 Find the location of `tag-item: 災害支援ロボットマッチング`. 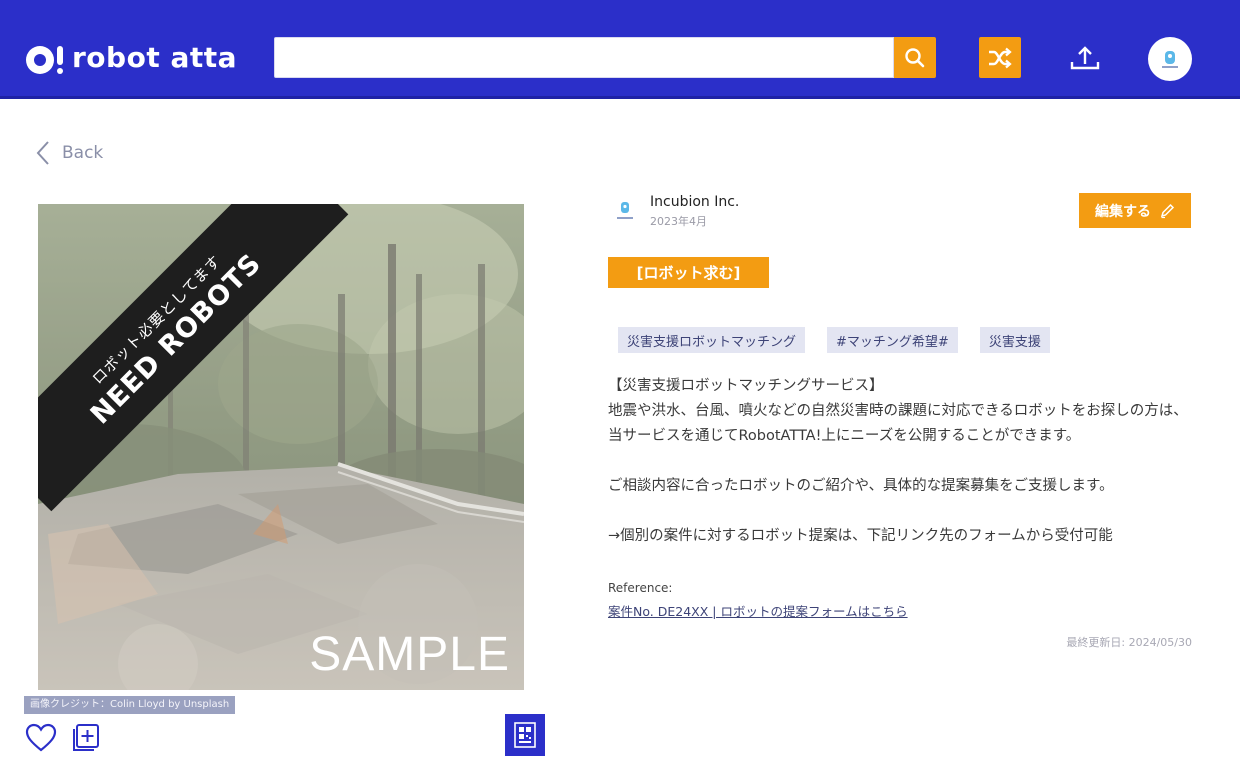

tag-item: 災害支援ロボットマッチング is located at coordinates (712, 340).